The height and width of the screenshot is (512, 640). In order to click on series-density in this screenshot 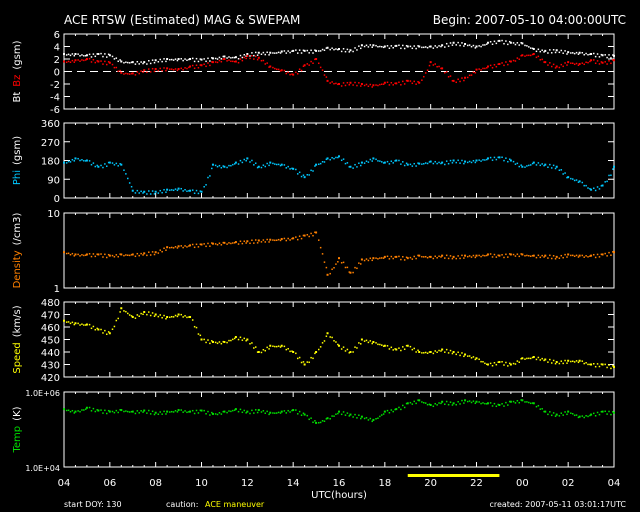, I will do `click(339, 253)`.